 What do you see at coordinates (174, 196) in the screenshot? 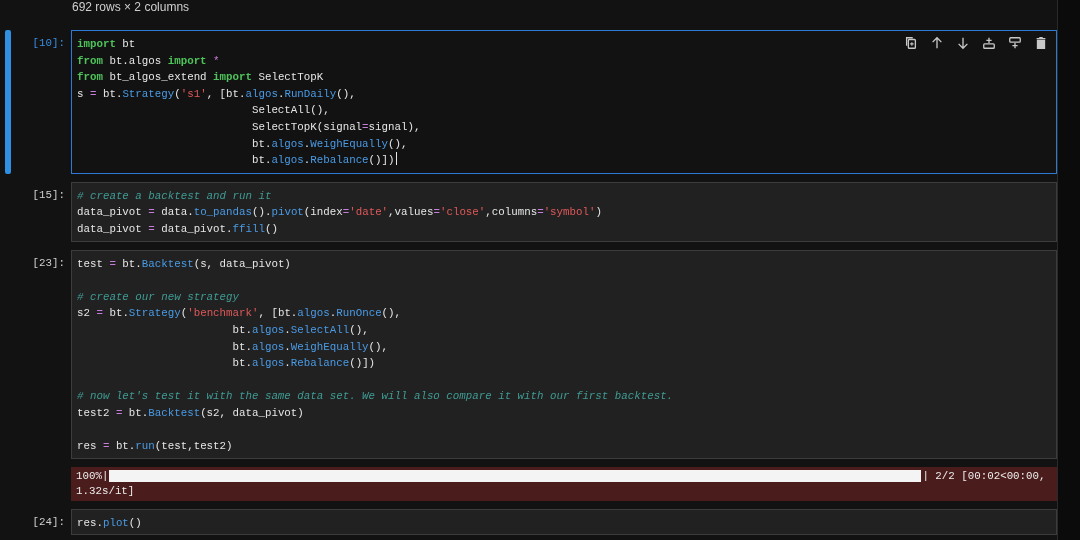
I see `code-line: # create a backtest and run it` at bounding box center [174, 196].